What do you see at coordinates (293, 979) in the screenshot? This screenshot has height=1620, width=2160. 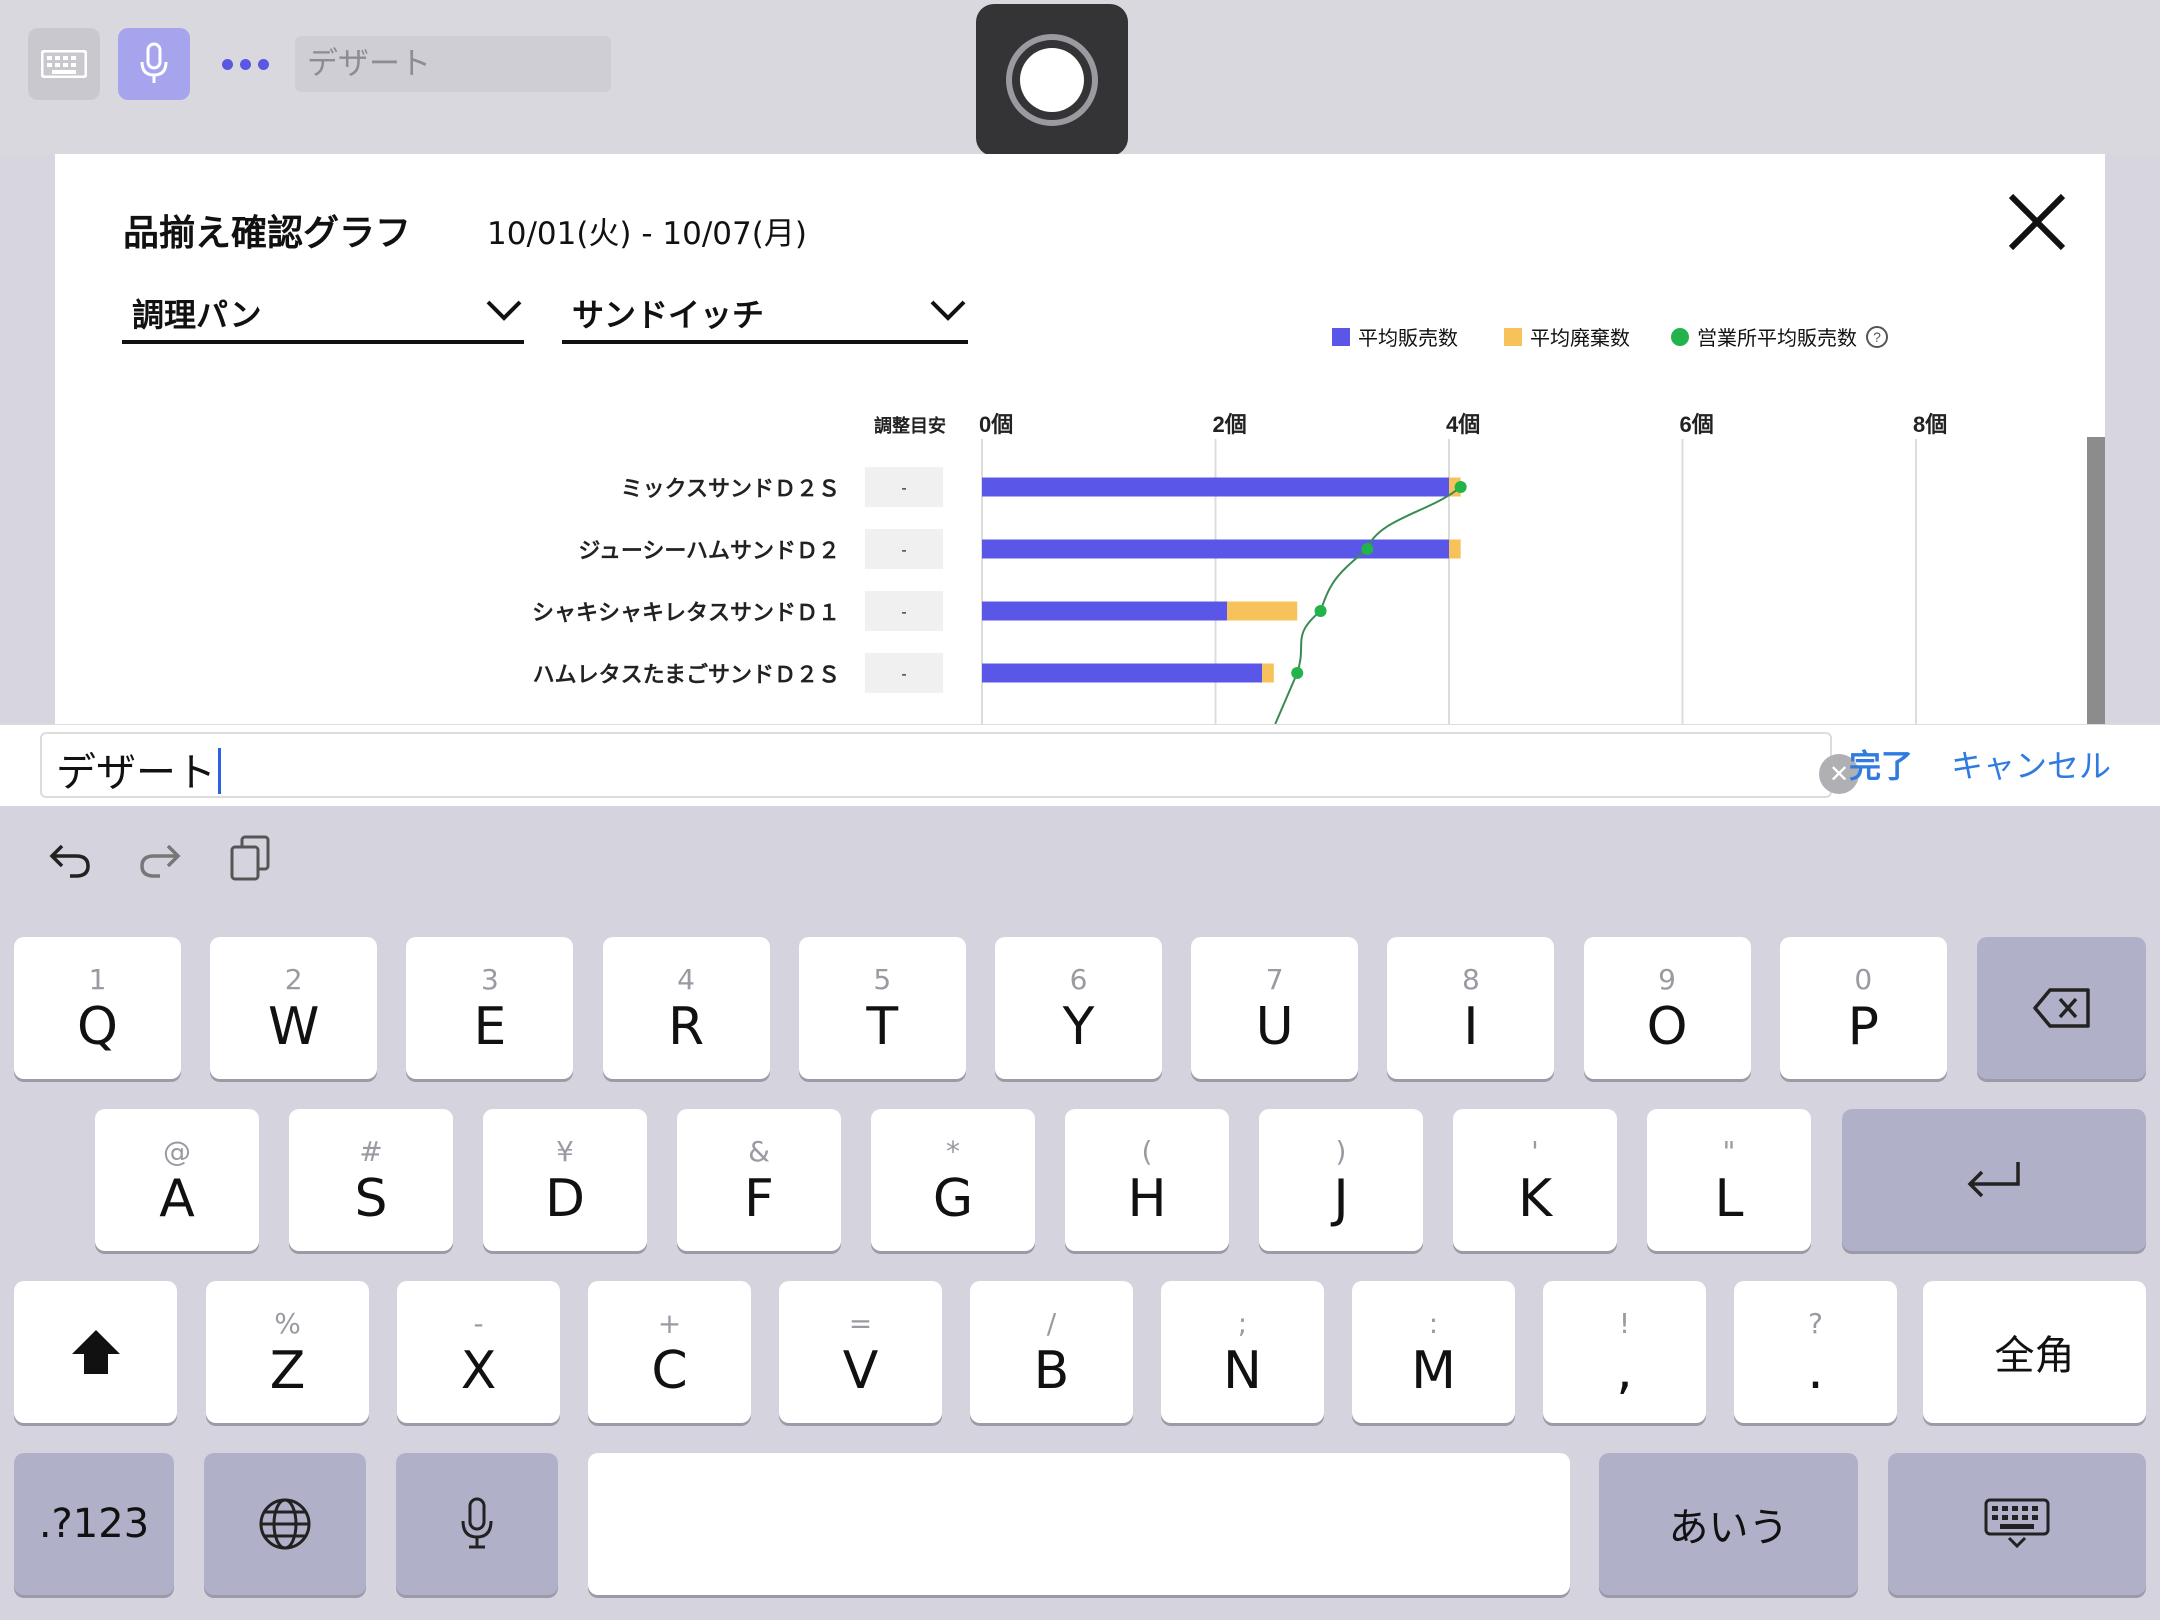 I see `key-secondary-label: 2` at bounding box center [293, 979].